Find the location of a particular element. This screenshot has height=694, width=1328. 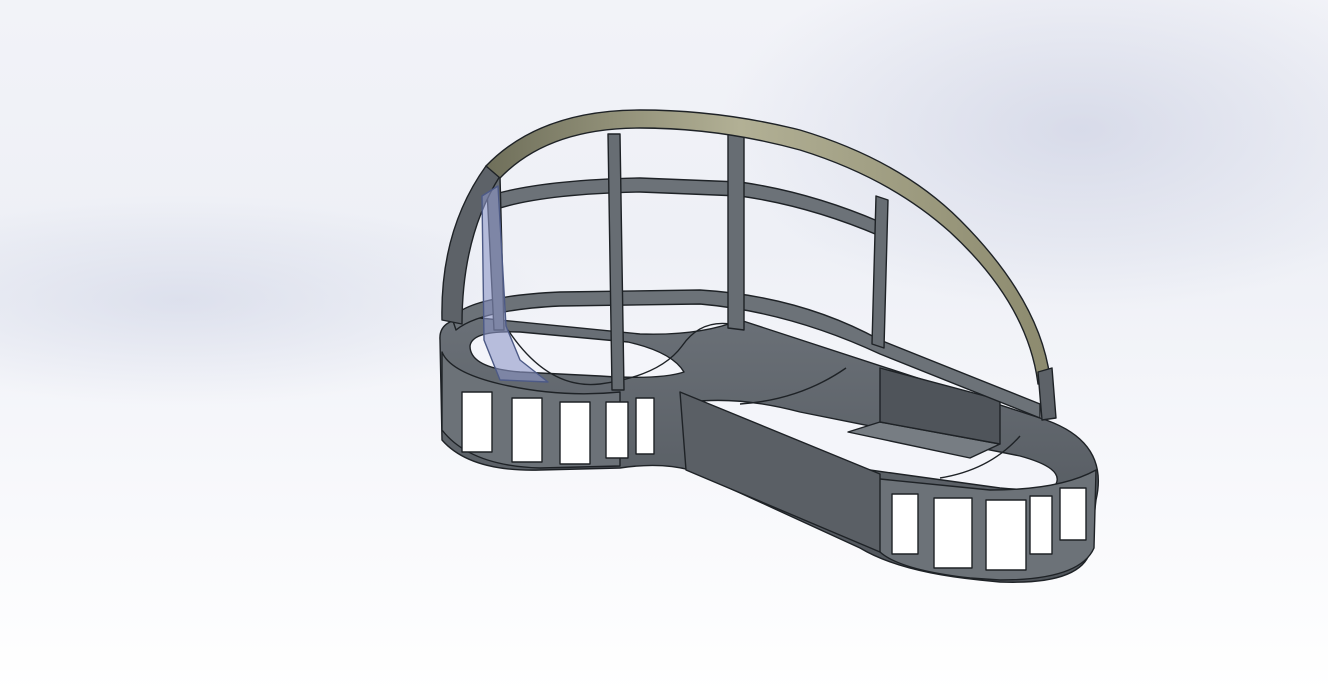

rear-frame-right is located at coordinates (1047, 394).